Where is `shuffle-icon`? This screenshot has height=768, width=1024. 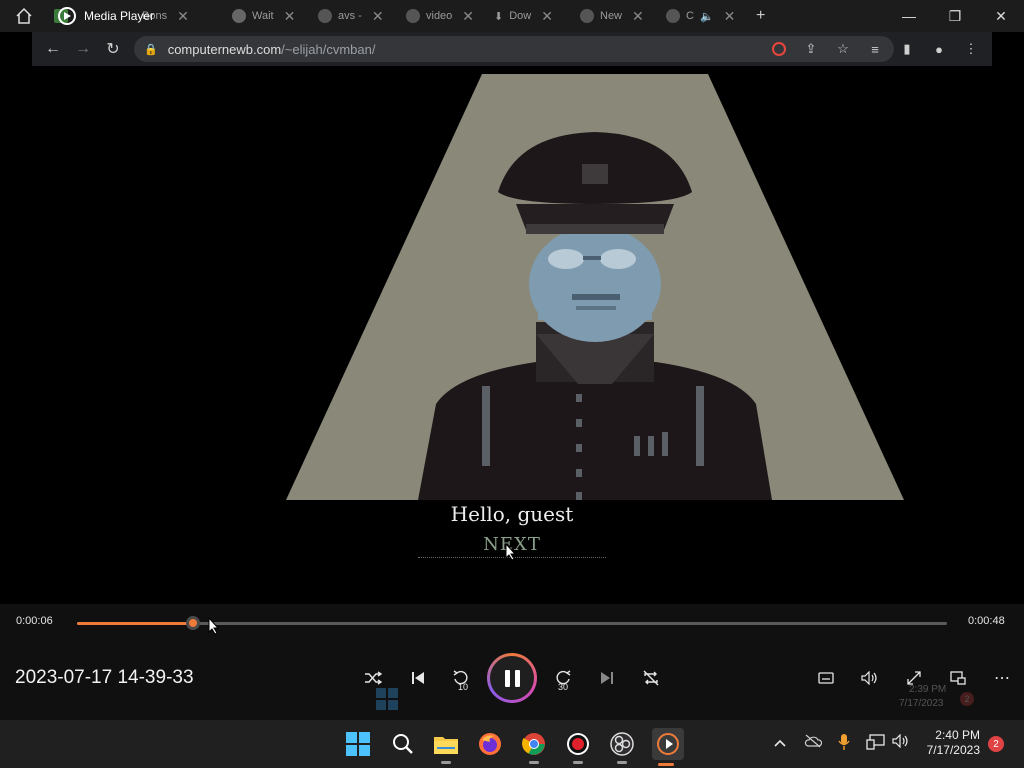
shuffle-icon is located at coordinates (373, 678).